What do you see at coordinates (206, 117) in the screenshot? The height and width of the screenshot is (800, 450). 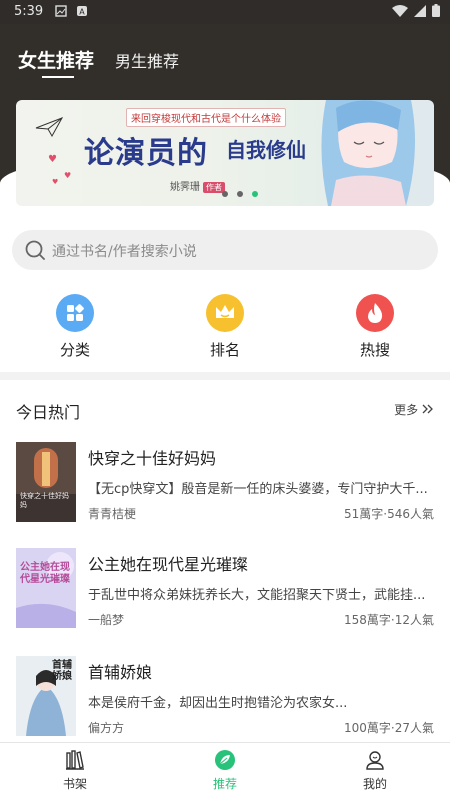 I see `banner-subtitle: 来回穿梭现代和古代是个什么体验` at bounding box center [206, 117].